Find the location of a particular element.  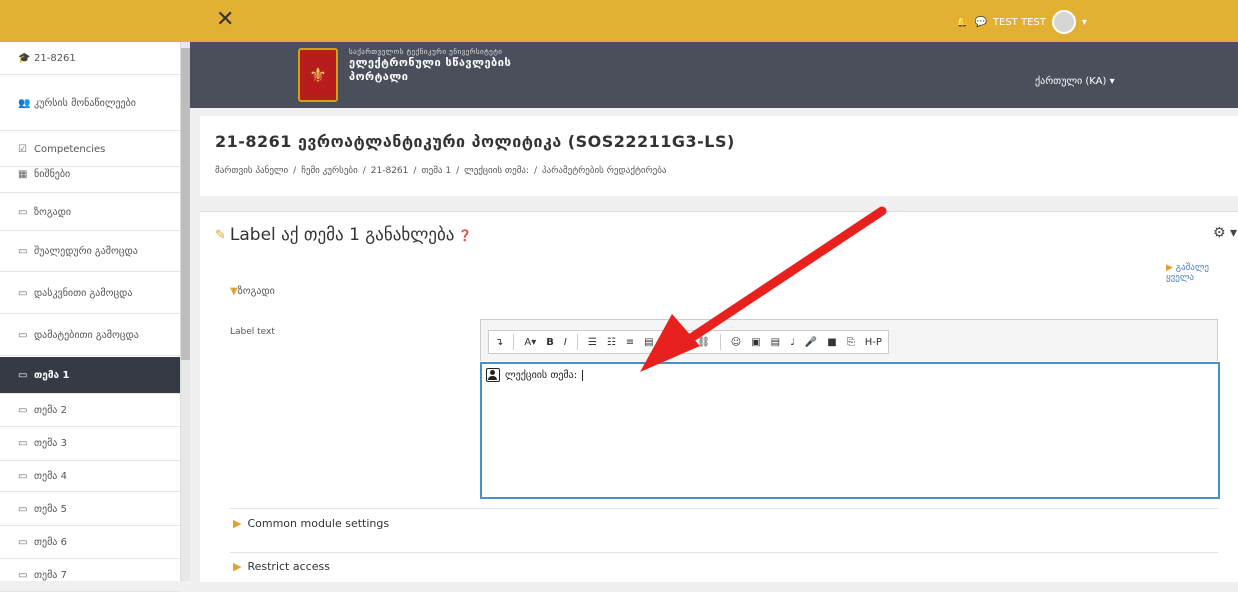

sidebar-item-label: თემა 3 is located at coordinates (50, 443).